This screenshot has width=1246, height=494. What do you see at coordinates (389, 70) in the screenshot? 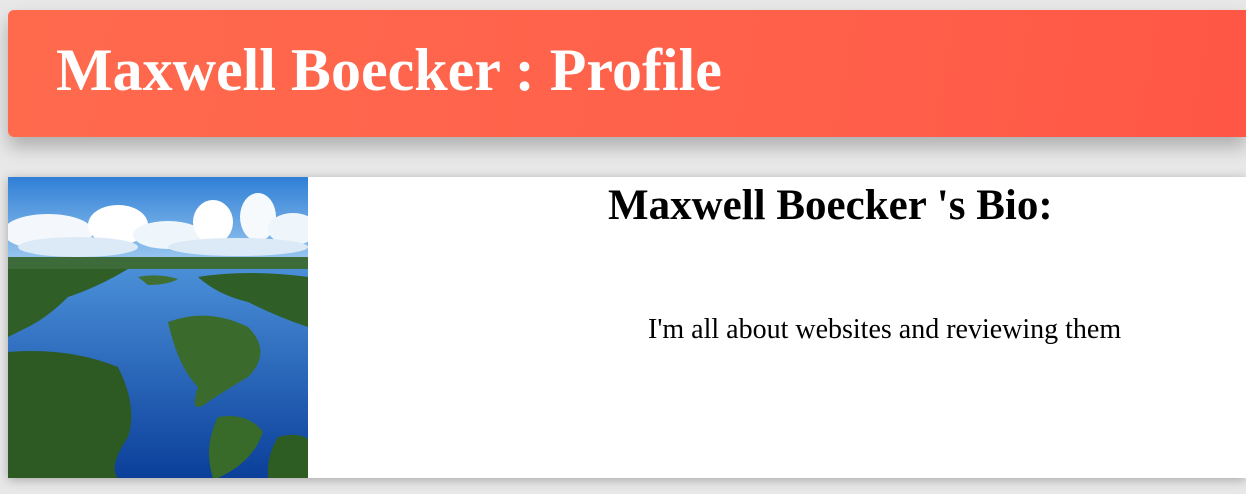
I see `page-title: Maxwell Boecker : Profile` at bounding box center [389, 70].